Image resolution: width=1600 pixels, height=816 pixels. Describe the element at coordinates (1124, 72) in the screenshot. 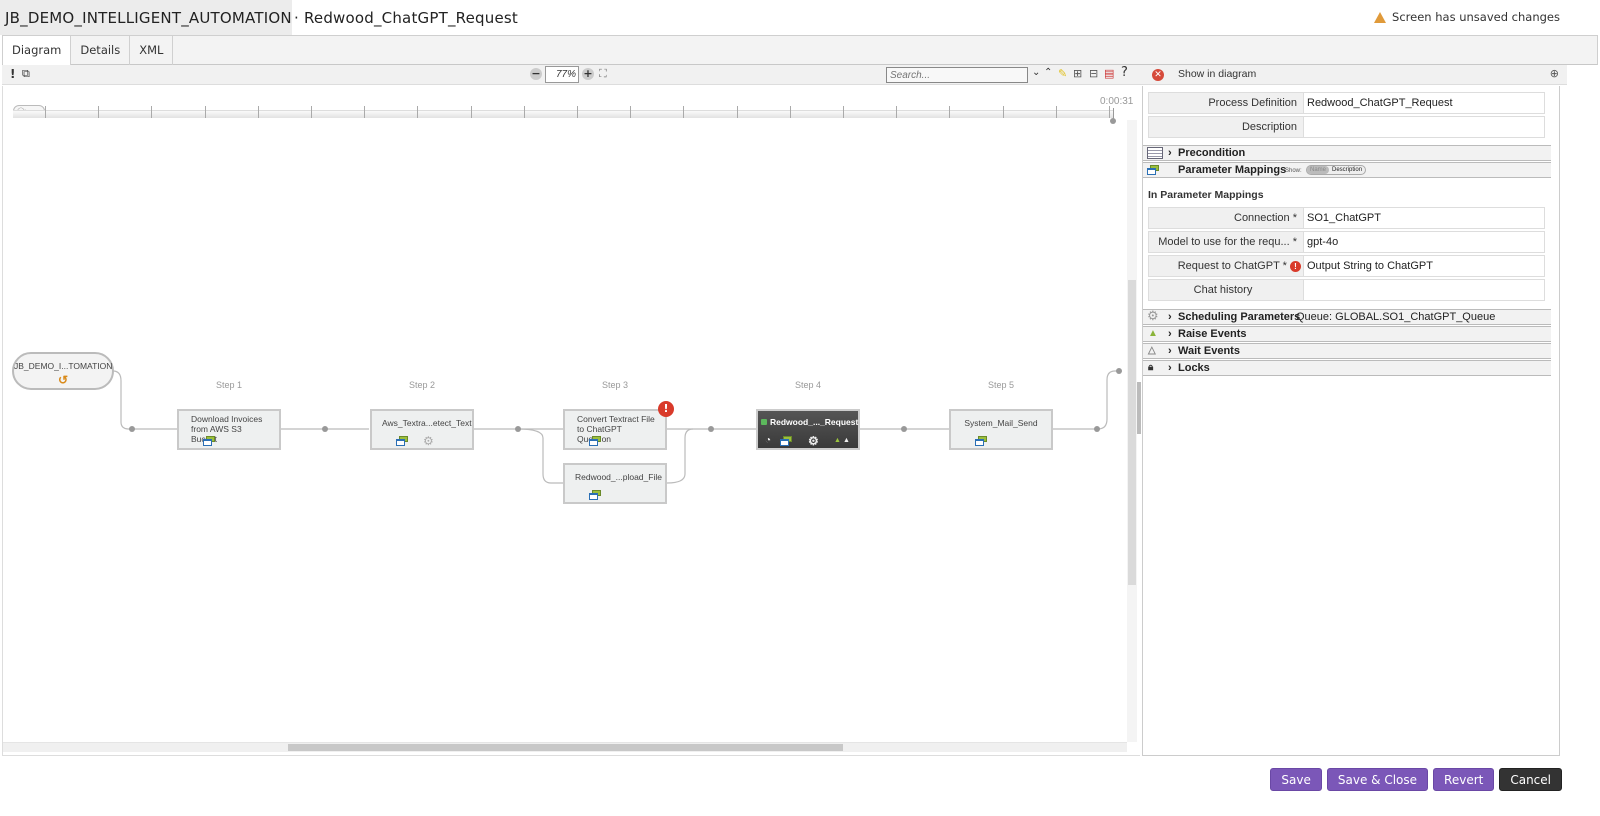

I see `help-icon: ?` at that location.